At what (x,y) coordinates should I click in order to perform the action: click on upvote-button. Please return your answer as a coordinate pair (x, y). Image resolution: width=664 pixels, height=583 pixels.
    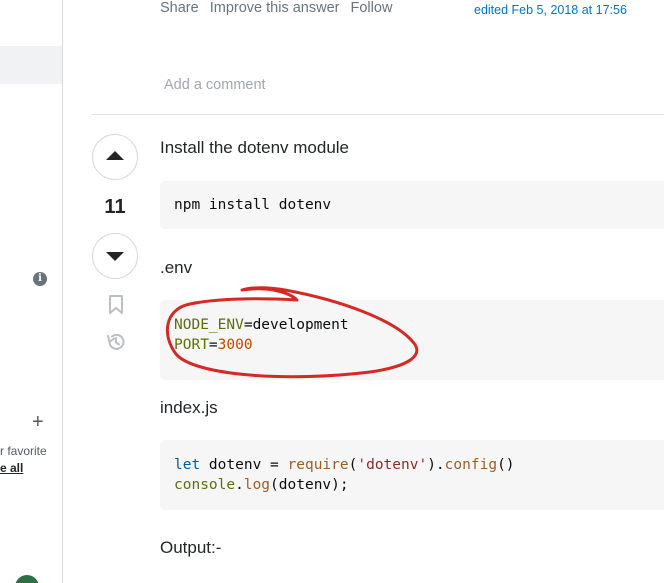
    Looking at the image, I should click on (115, 157).